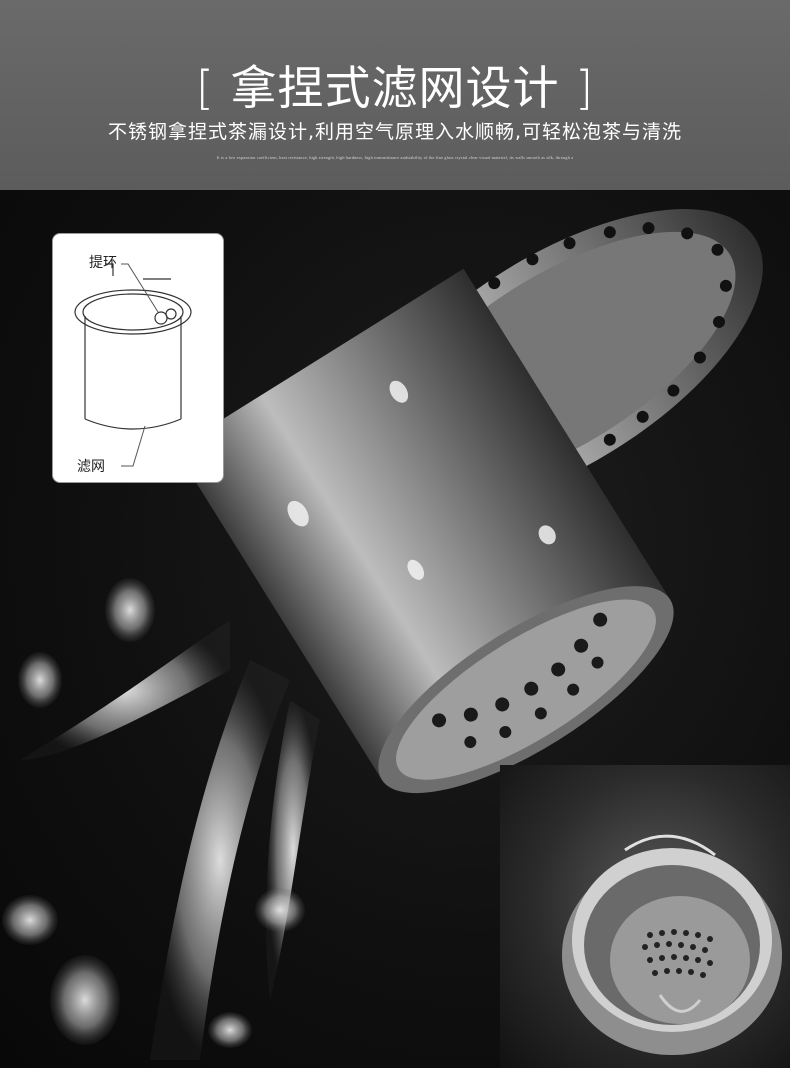 Image resolution: width=790 pixels, height=1068 pixels. I want to click on infuser-line-drawing, so click(133, 365).